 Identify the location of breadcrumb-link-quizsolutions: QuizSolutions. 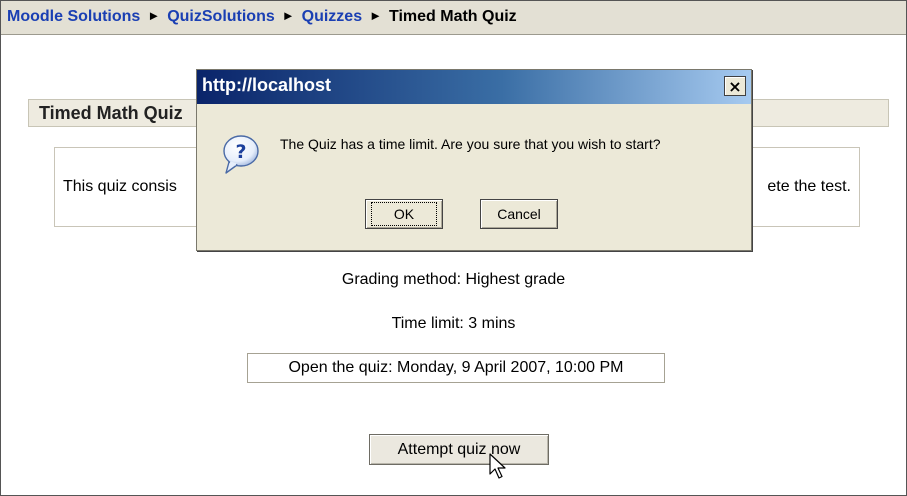
(221, 16).